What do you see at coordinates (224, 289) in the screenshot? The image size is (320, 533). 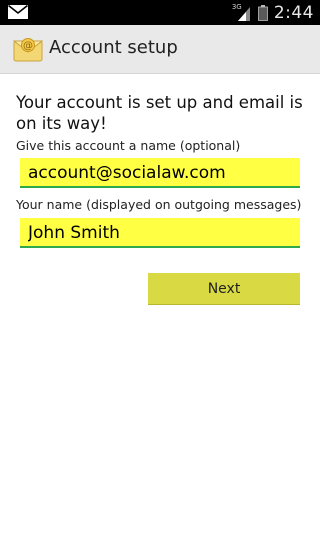 I see `next-button: Next` at bounding box center [224, 289].